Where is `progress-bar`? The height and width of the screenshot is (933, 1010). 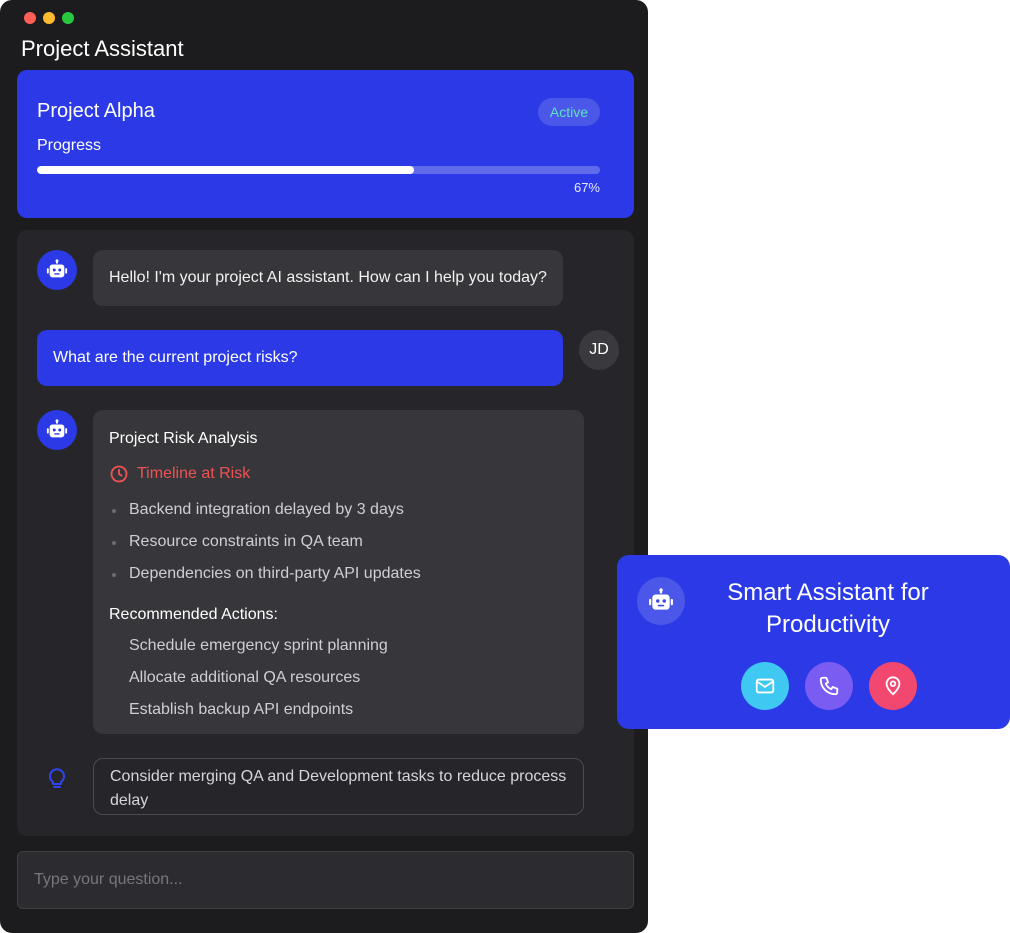
progress-bar is located at coordinates (318, 170).